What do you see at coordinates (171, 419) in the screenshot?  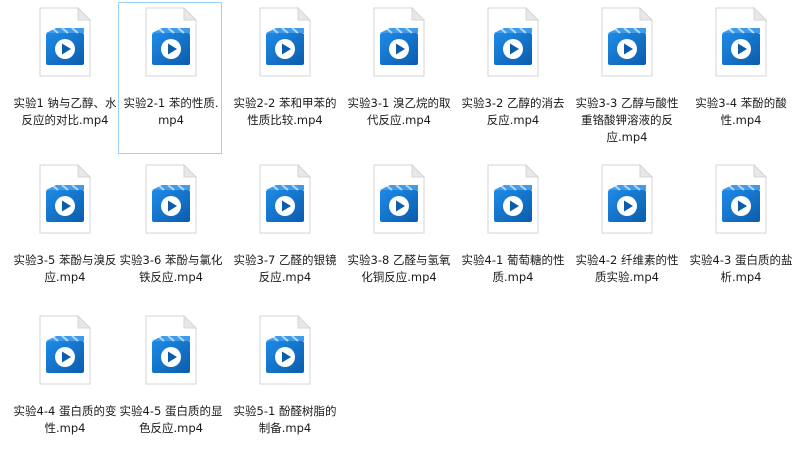 I see `file-name-label: 实验4-5 蛋白质的显色反应.mp4` at bounding box center [171, 419].